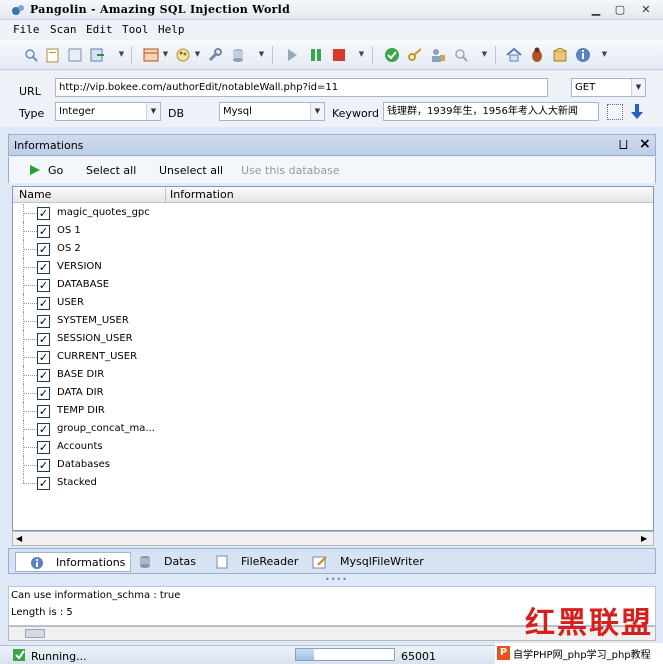 The image size is (663, 664). I want to click on menu-tool: Tool, so click(135, 29).